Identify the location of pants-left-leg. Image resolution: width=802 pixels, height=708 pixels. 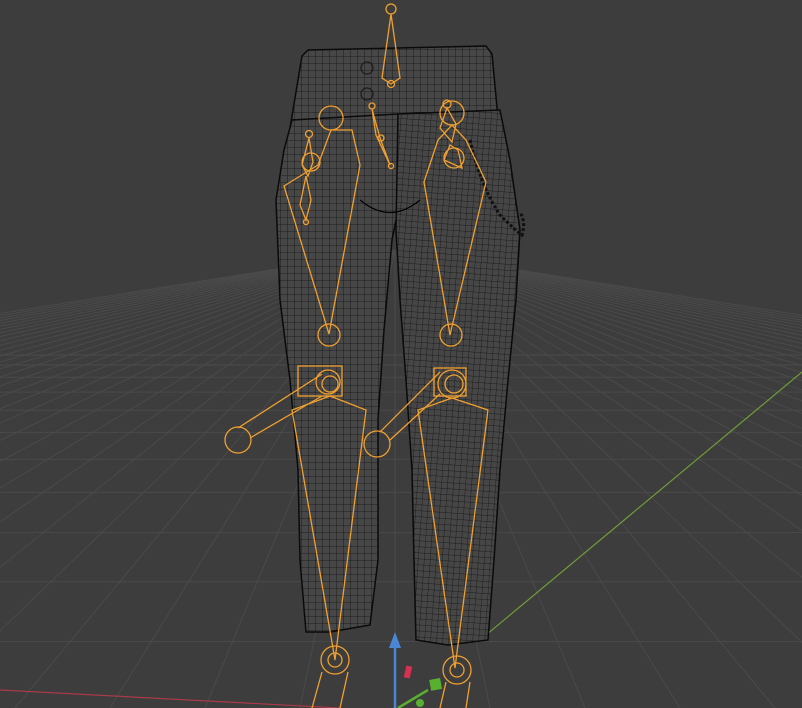
(338, 373).